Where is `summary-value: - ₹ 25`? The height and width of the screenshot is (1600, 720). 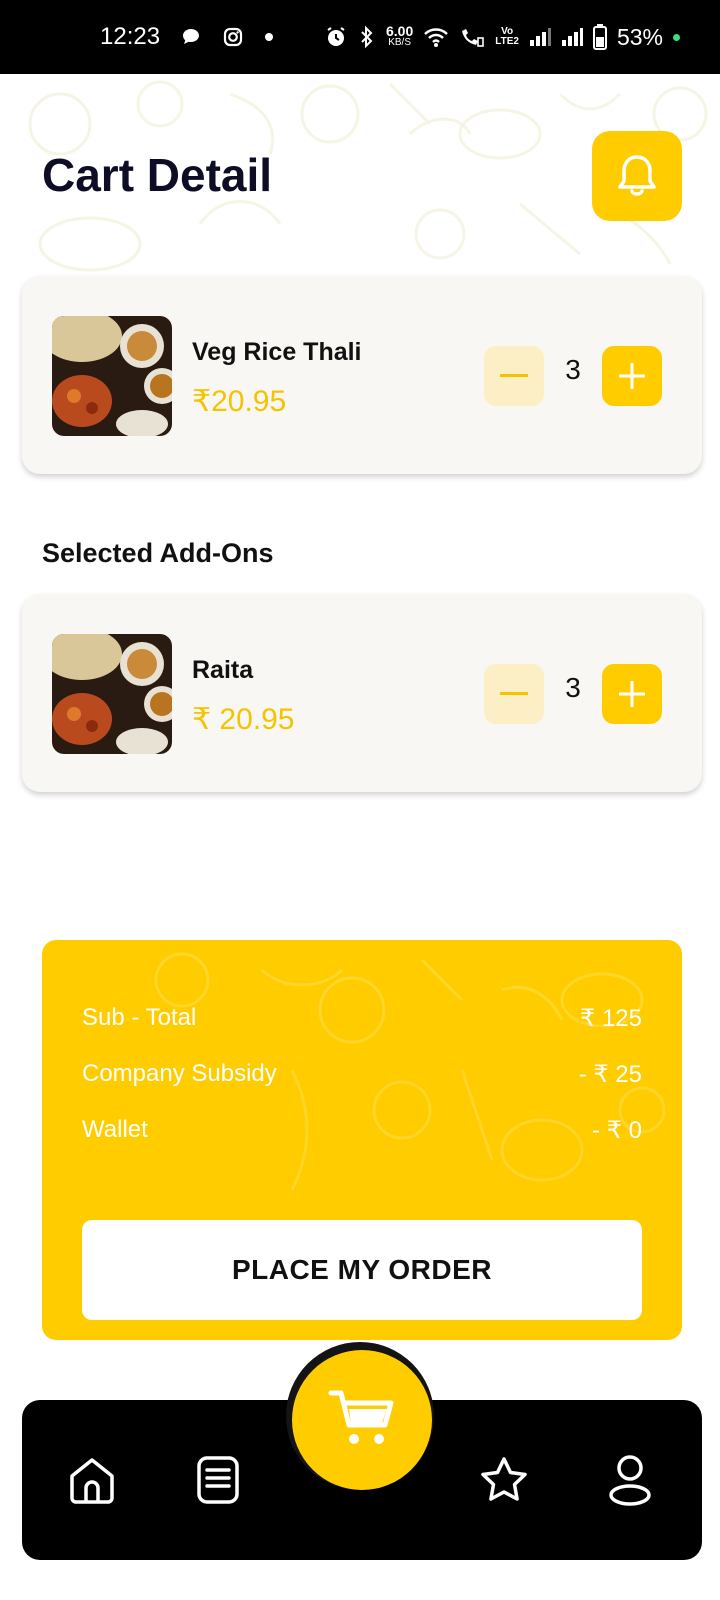
summary-value: - ₹ 25 is located at coordinates (610, 1074).